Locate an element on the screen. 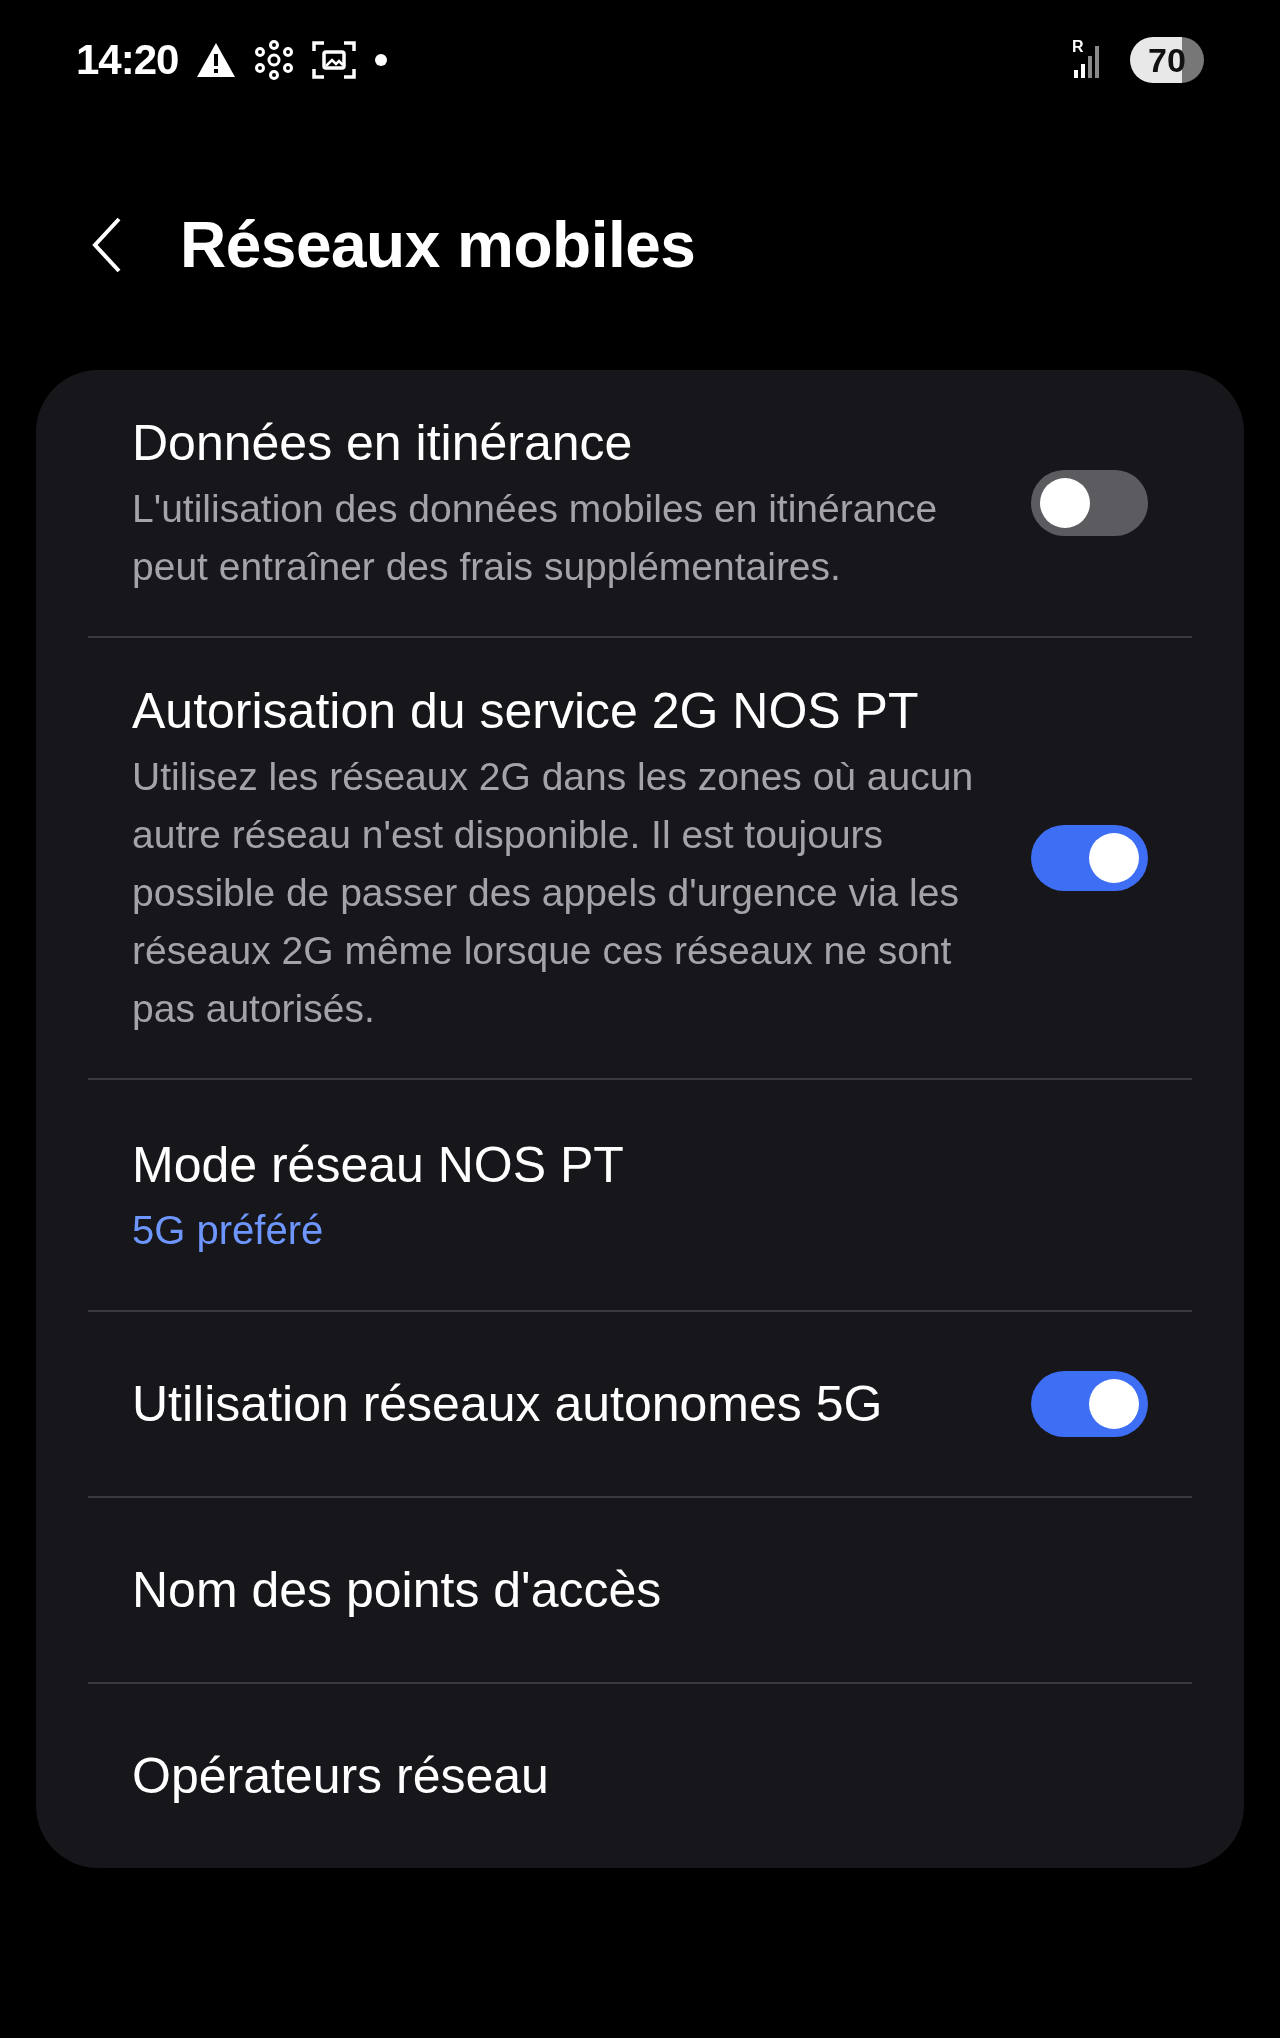 Image resolution: width=1280 pixels, height=2038 pixels. setting-title: Utilisation réseaux autonomes 5G is located at coordinates (561, 1404).